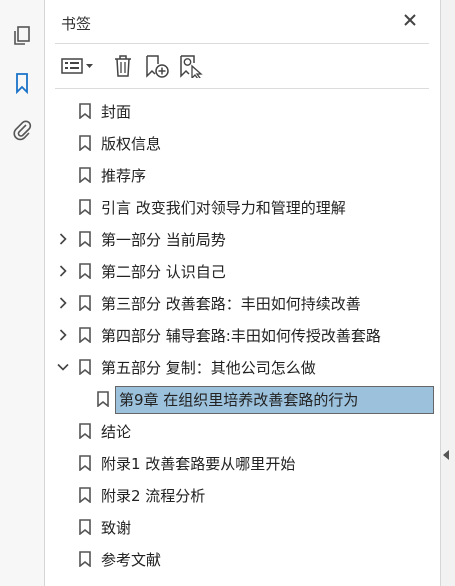  Describe the element at coordinates (116, 527) in the screenshot. I see `bookmark-label: 致谢` at that location.